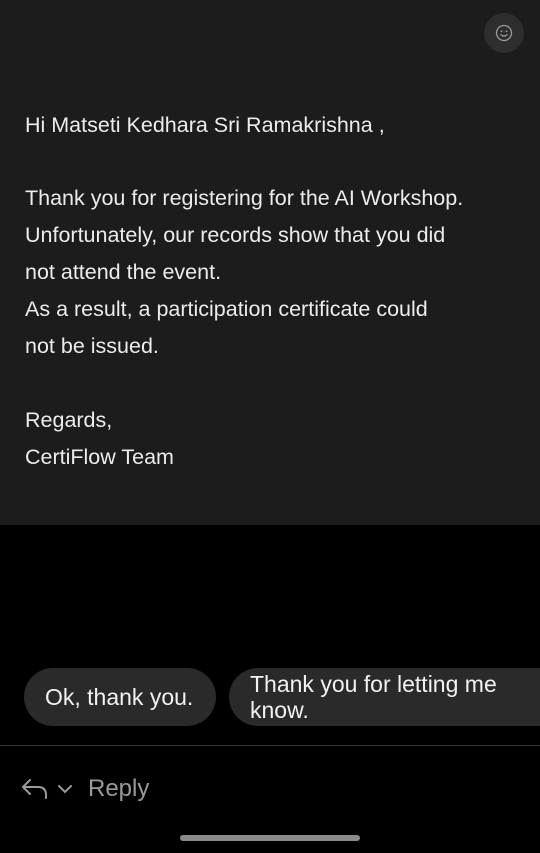 Image resolution: width=540 pixels, height=853 pixels. What do you see at coordinates (99, 457) in the screenshot?
I see `email-signature: CertiFlow Team` at bounding box center [99, 457].